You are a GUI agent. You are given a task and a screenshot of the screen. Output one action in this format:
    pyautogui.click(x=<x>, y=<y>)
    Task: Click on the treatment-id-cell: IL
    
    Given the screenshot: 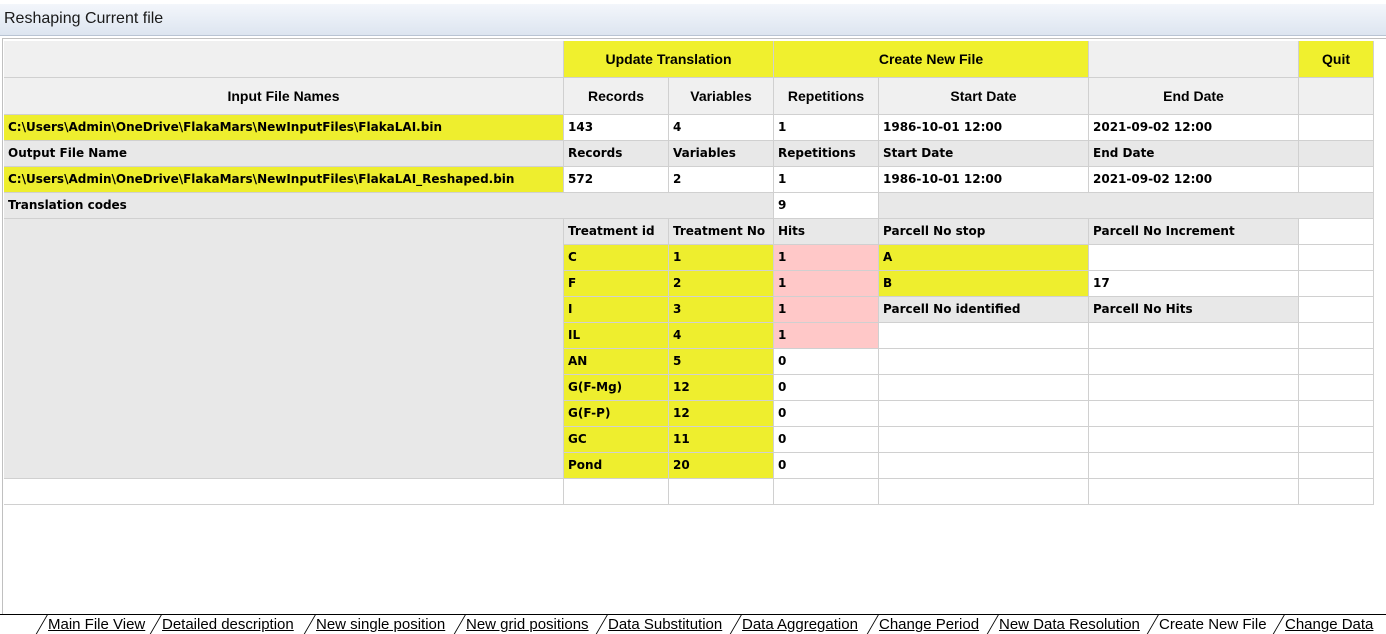 What is the action you would take?
    pyautogui.click(x=616, y=336)
    